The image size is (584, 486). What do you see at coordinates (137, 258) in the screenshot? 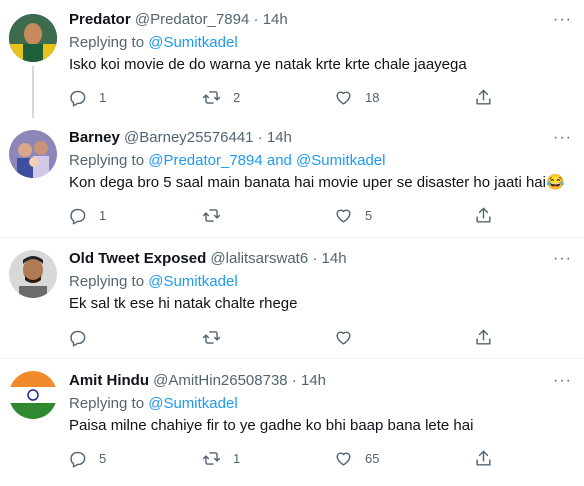
I see `display-name: Old Tweet Exposed` at bounding box center [137, 258].